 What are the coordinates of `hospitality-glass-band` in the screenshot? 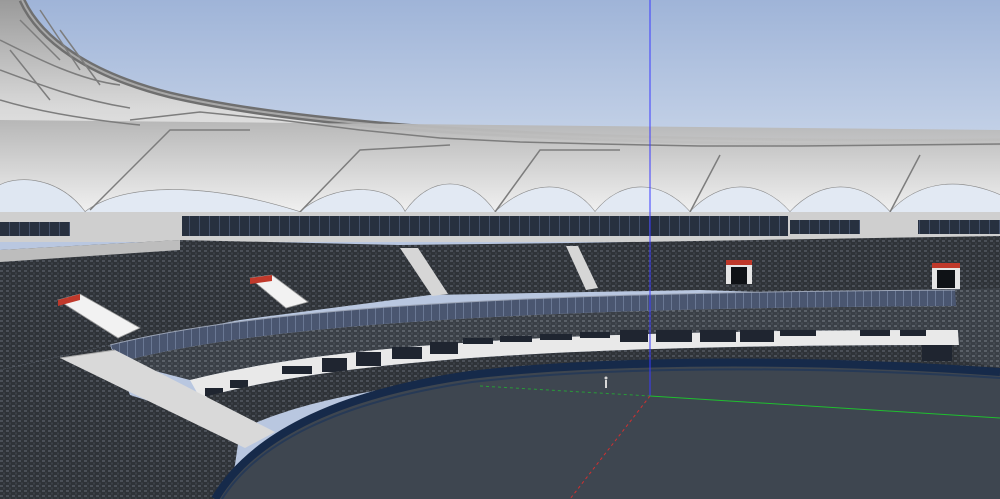 It's located at (485, 226).